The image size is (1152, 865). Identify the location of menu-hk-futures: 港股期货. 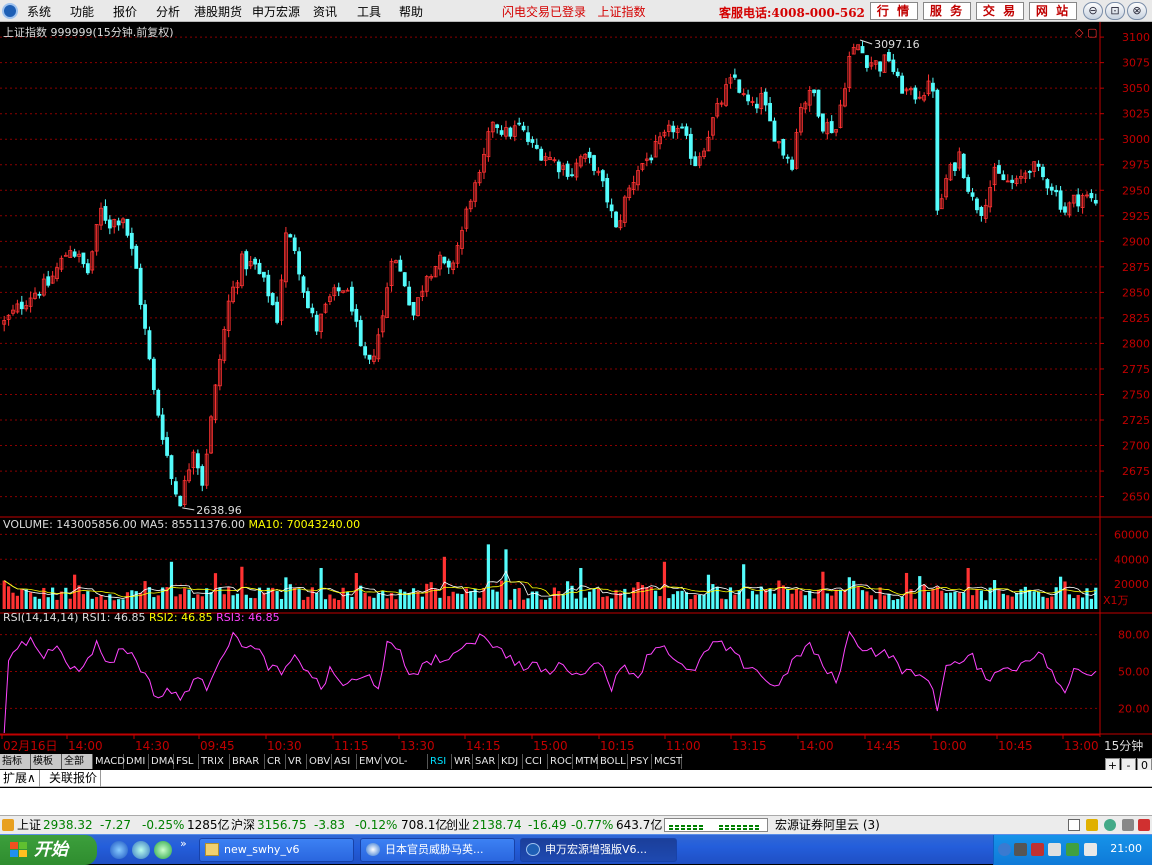
(218, 11).